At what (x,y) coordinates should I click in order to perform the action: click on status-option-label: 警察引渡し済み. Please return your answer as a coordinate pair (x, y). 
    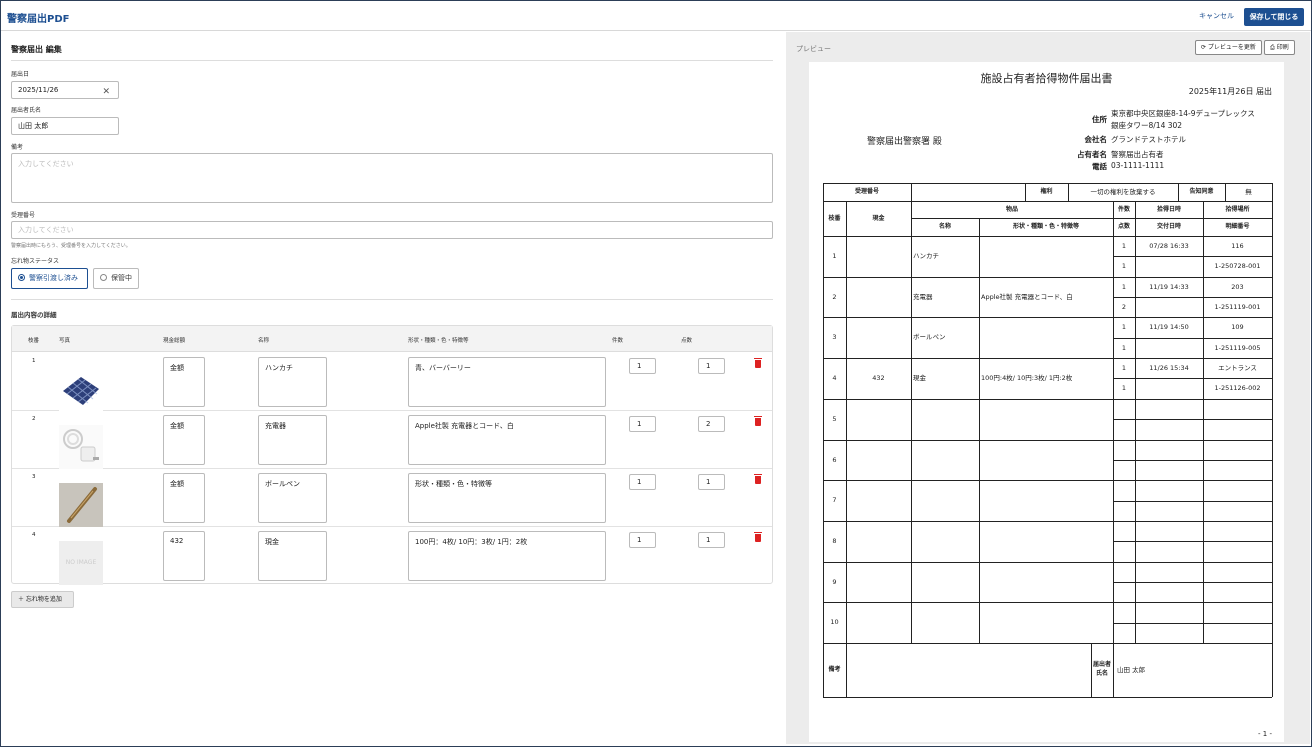
    Looking at the image, I should click on (53, 278).